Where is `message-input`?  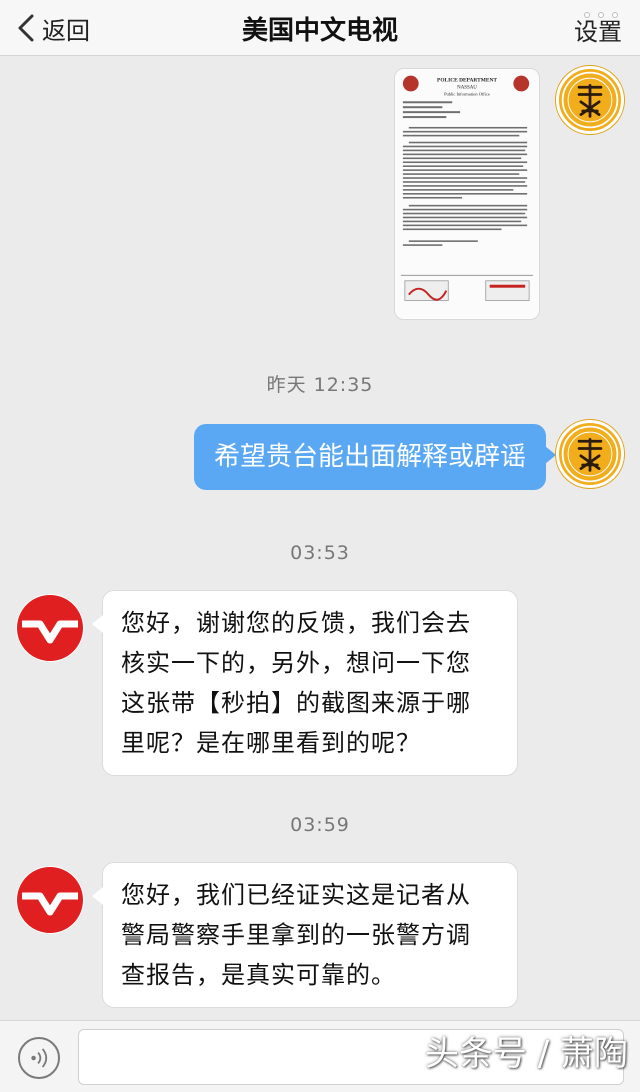 message-input is located at coordinates (351, 1057).